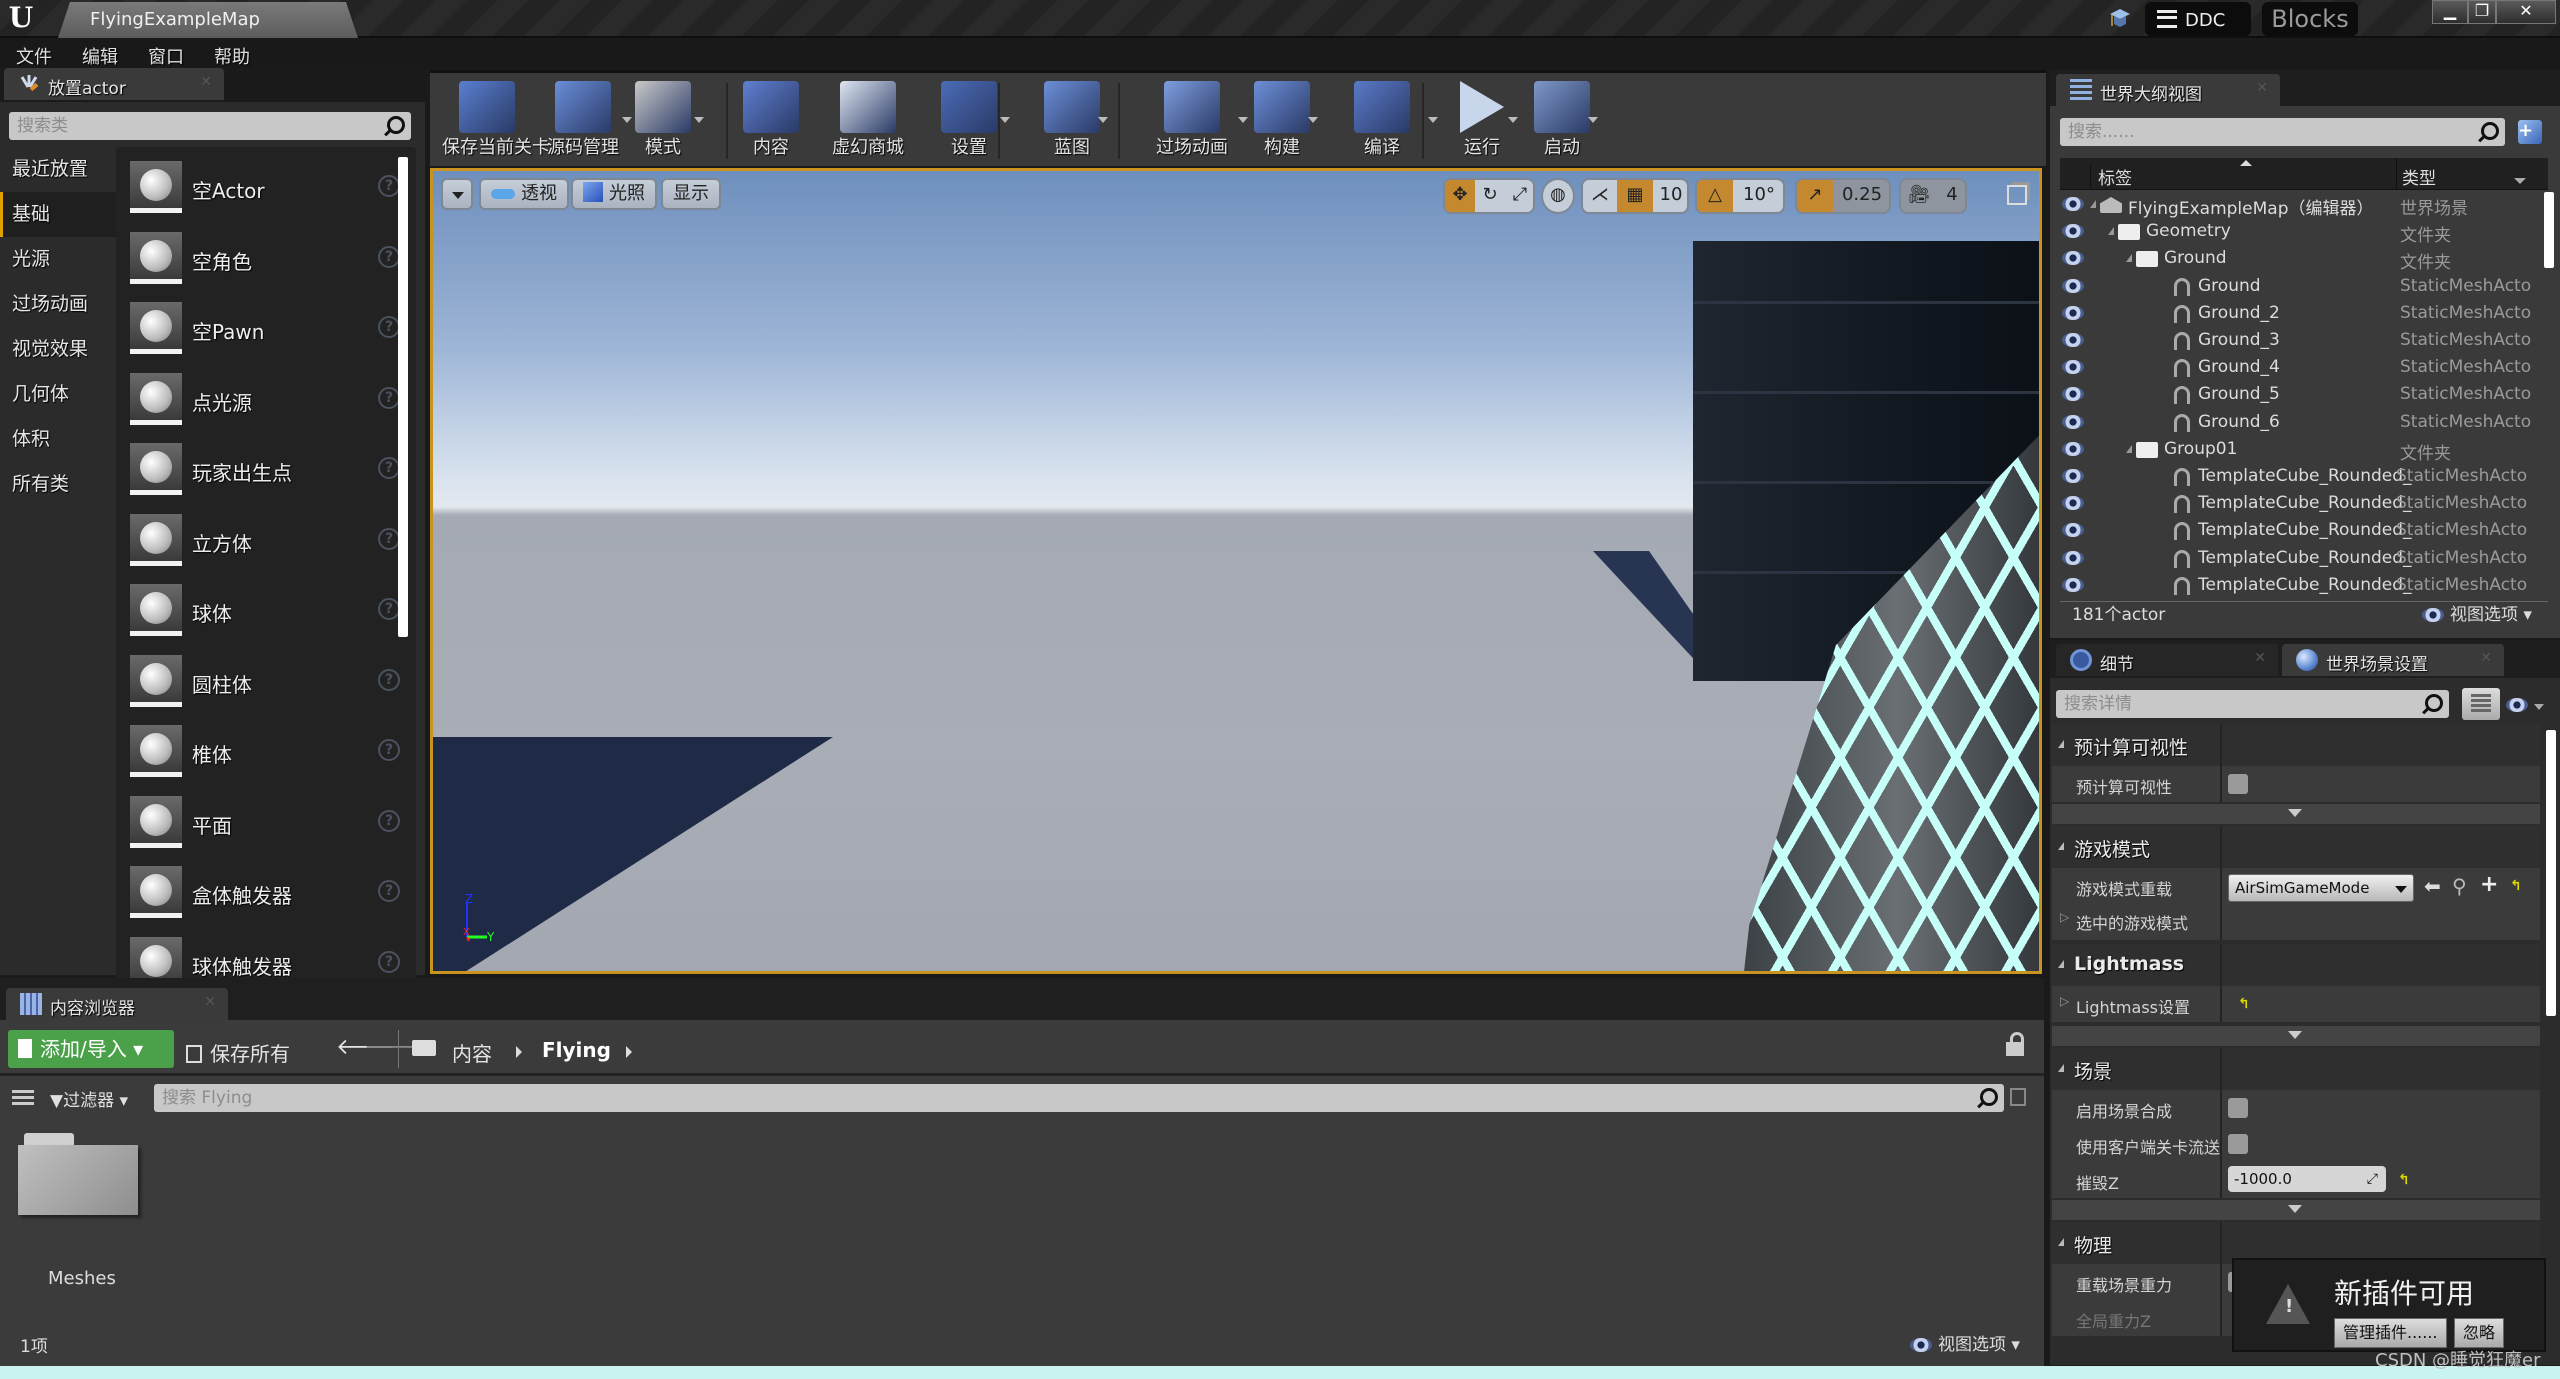 The image size is (2560, 1379). What do you see at coordinates (265, 261) in the screenshot?
I see `actor-item: 空角色?` at bounding box center [265, 261].